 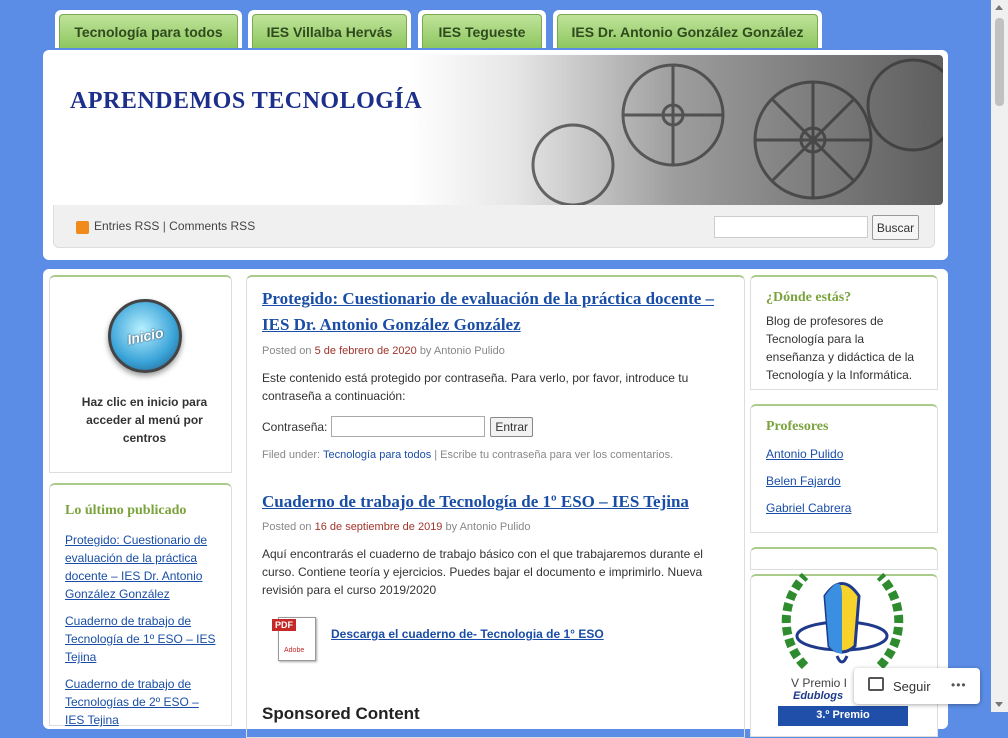 I want to click on password-label: Contraseña:, so click(x=295, y=426).